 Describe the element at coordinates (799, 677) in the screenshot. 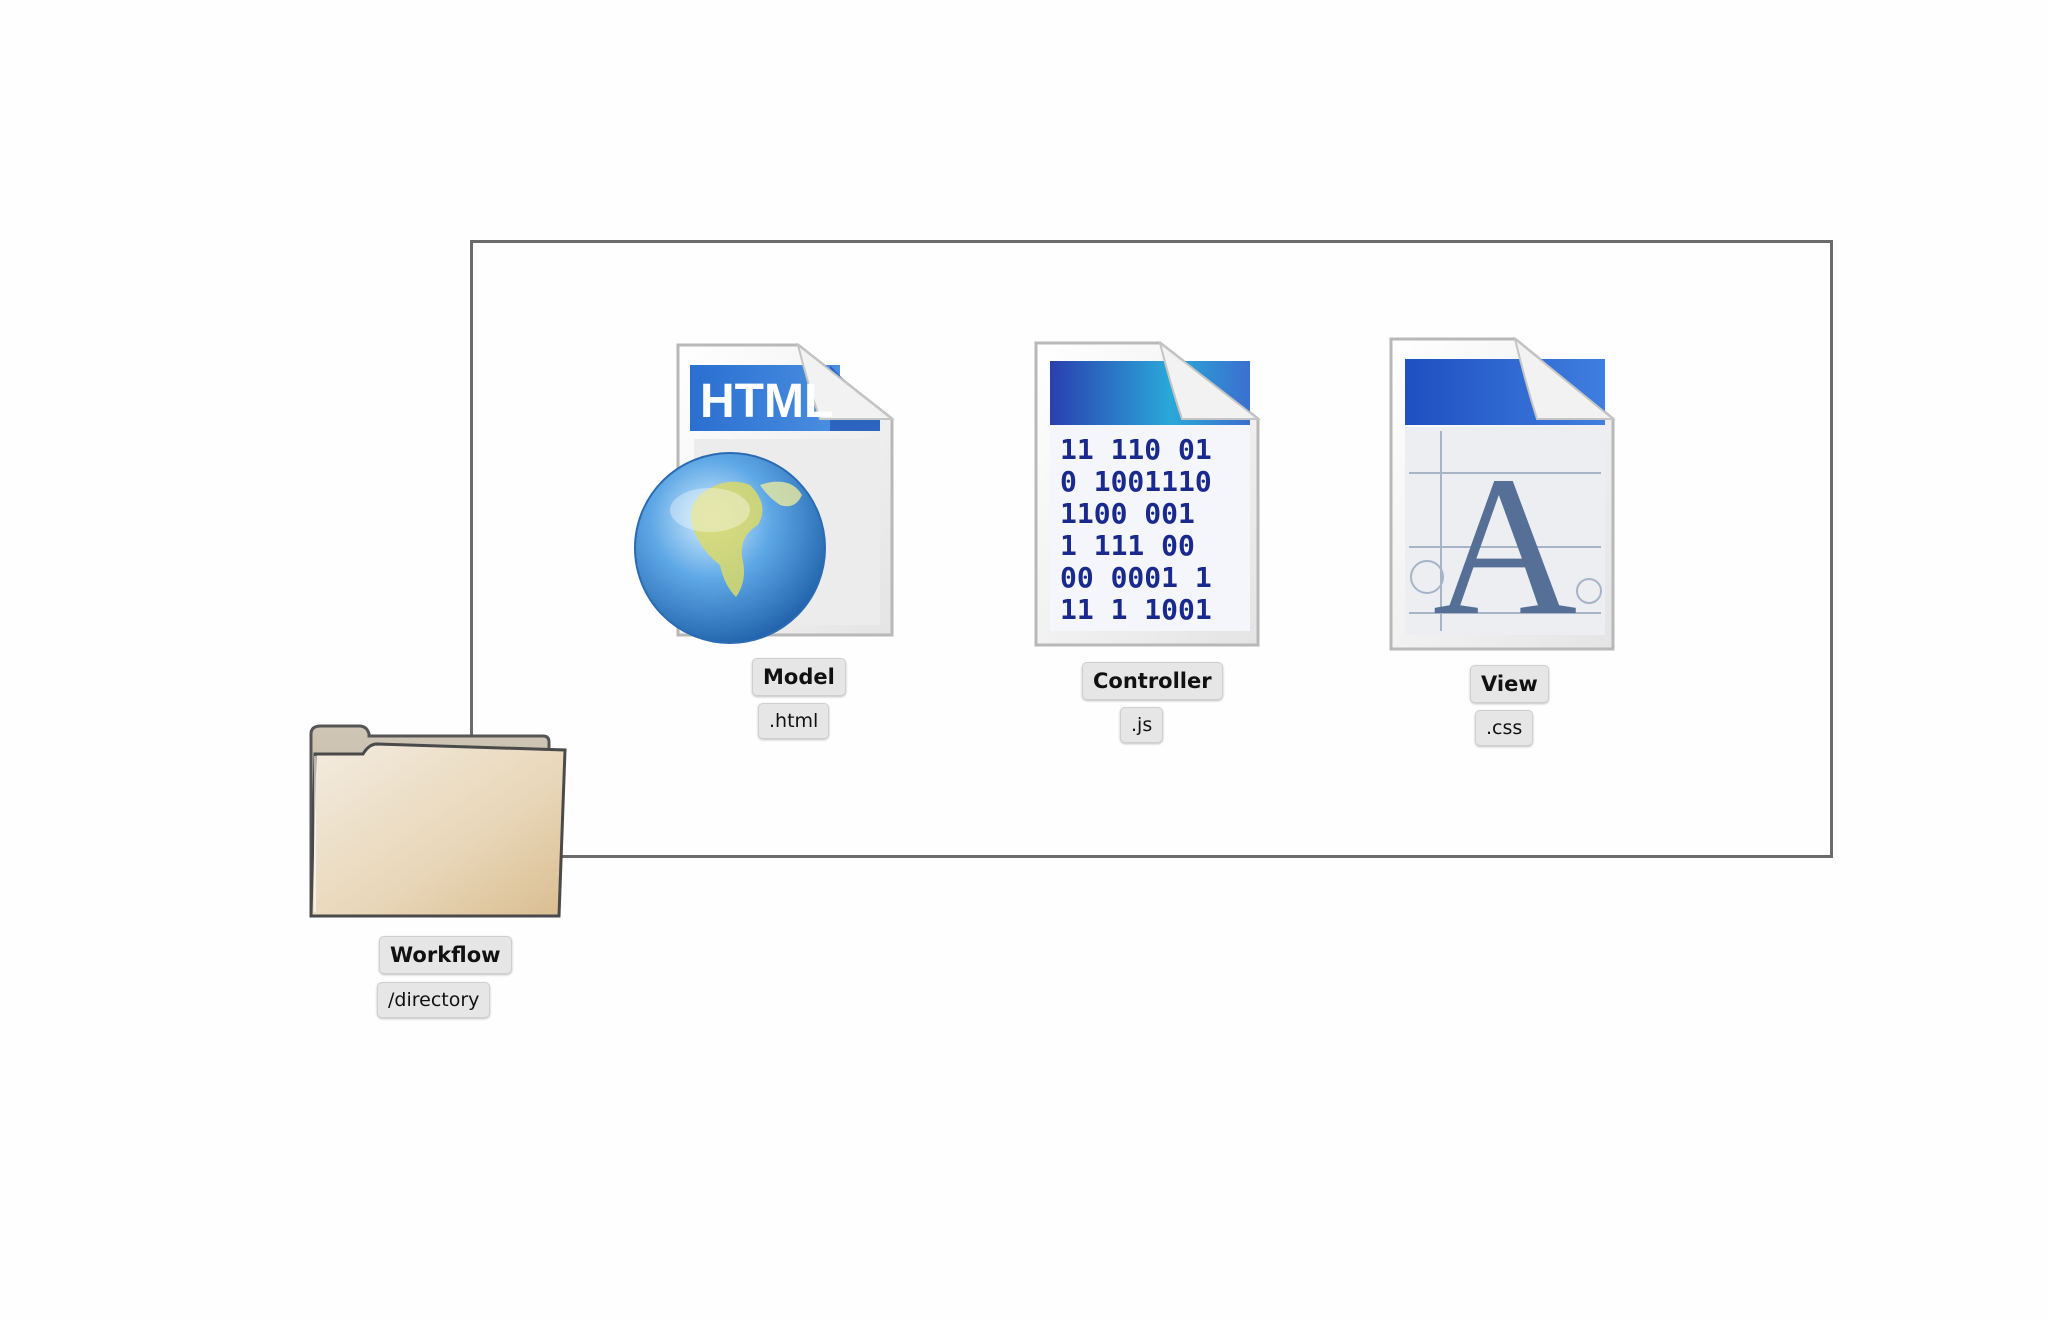

I see `model-name-label: Model` at that location.